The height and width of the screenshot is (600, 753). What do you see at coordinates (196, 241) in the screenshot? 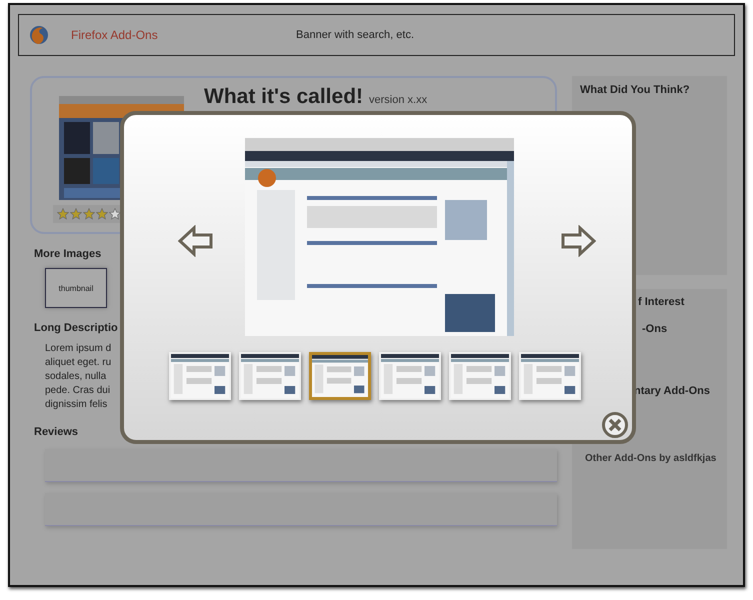
I see `left-arrow-icon` at bounding box center [196, 241].